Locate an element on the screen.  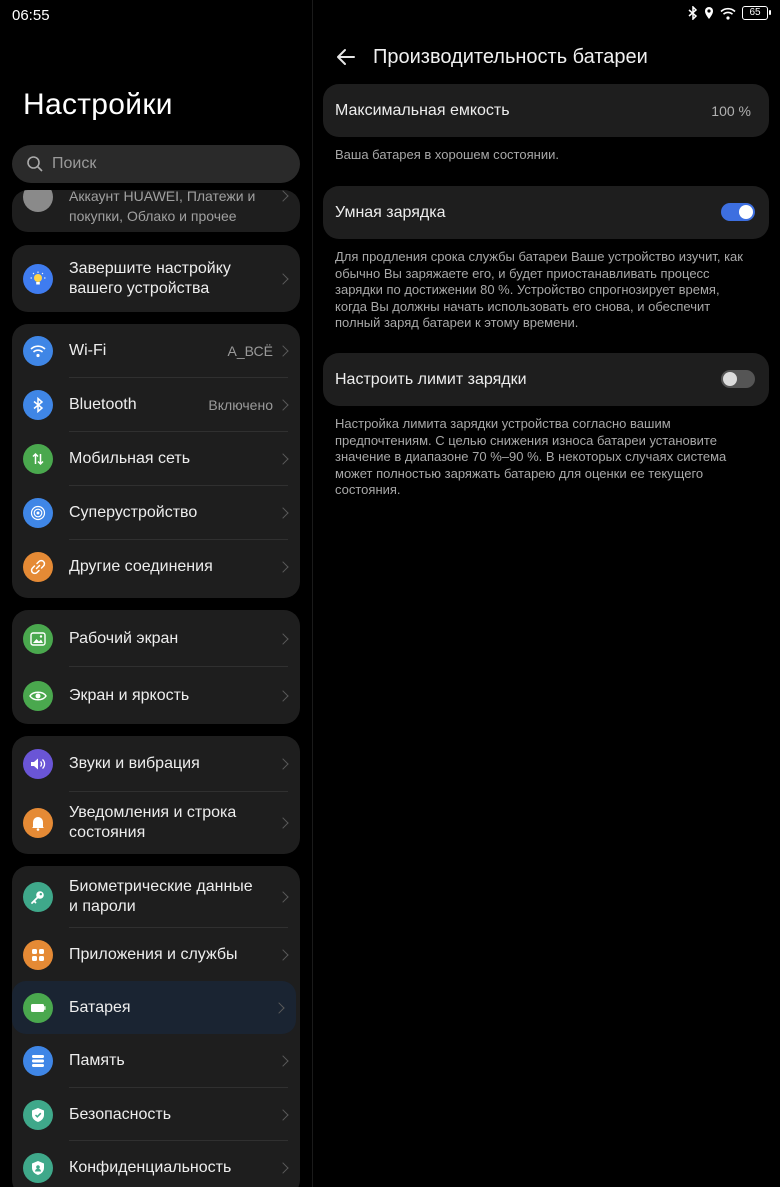
sound-icon is located at coordinates (38, 764).